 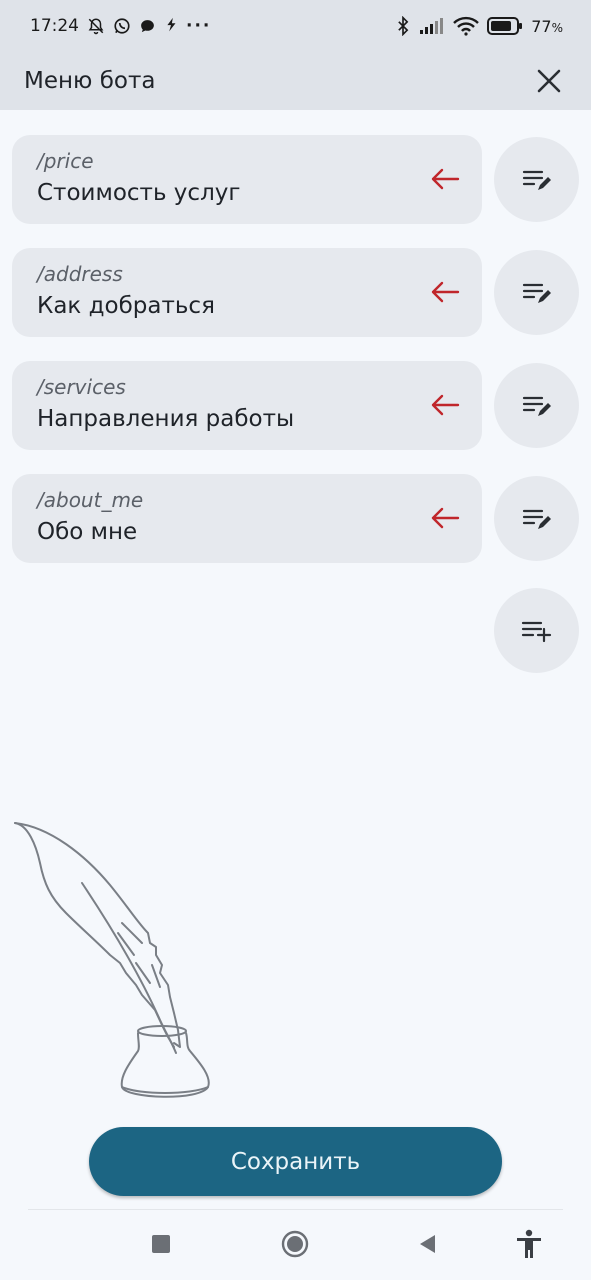 What do you see at coordinates (54, 26) in the screenshot?
I see `status-time: 17:24` at bounding box center [54, 26].